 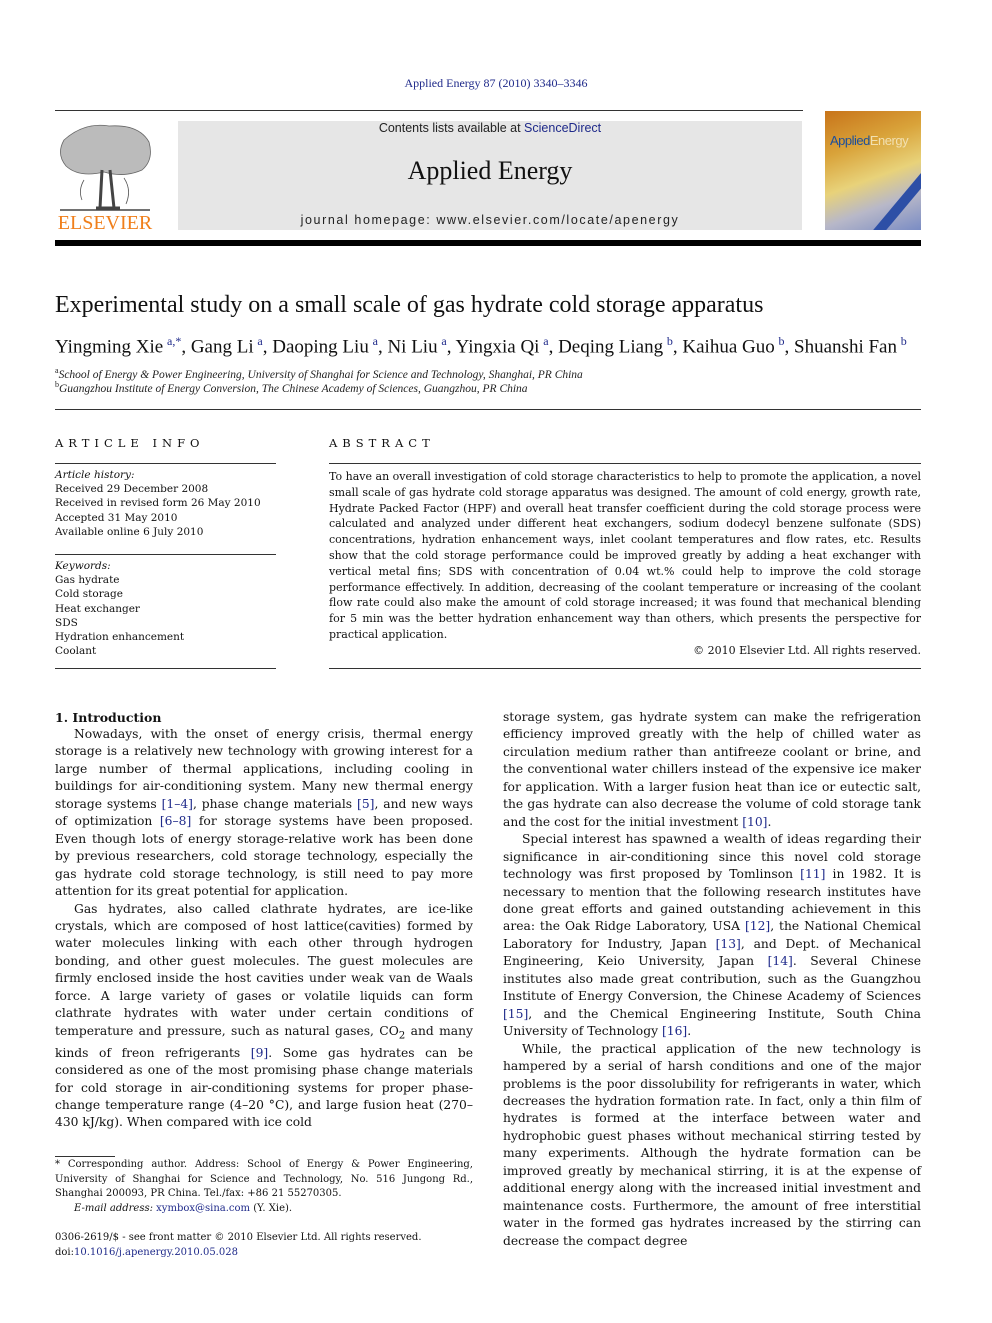 What do you see at coordinates (757, 926) in the screenshot?
I see `citation-link: [12]` at bounding box center [757, 926].